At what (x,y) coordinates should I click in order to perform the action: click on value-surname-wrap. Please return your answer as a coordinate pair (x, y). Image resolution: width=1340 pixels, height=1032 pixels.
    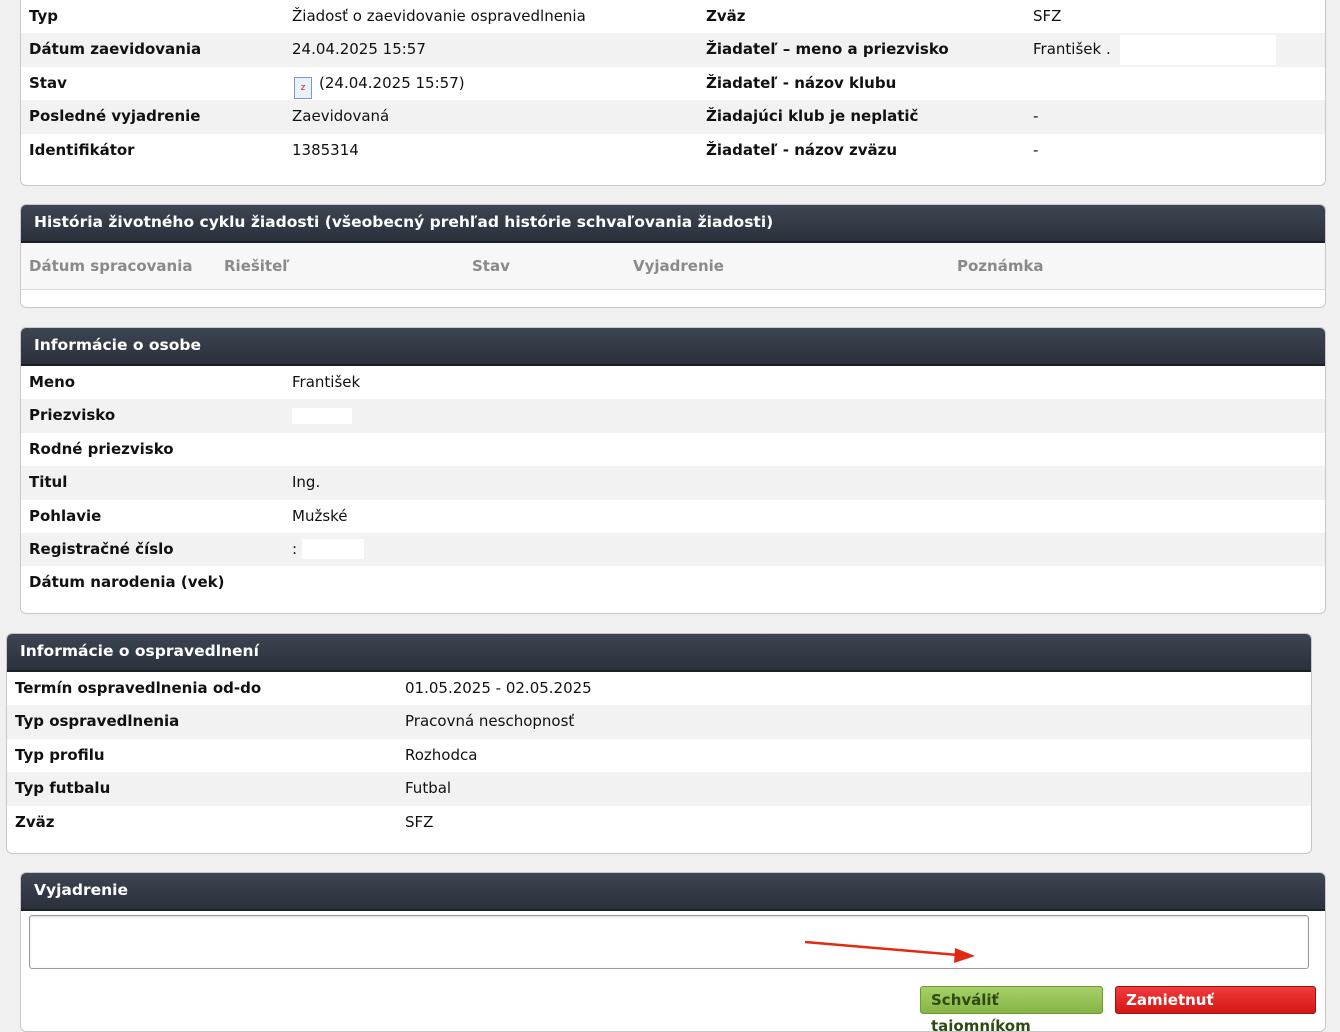
    Looking at the image, I should click on (322, 415).